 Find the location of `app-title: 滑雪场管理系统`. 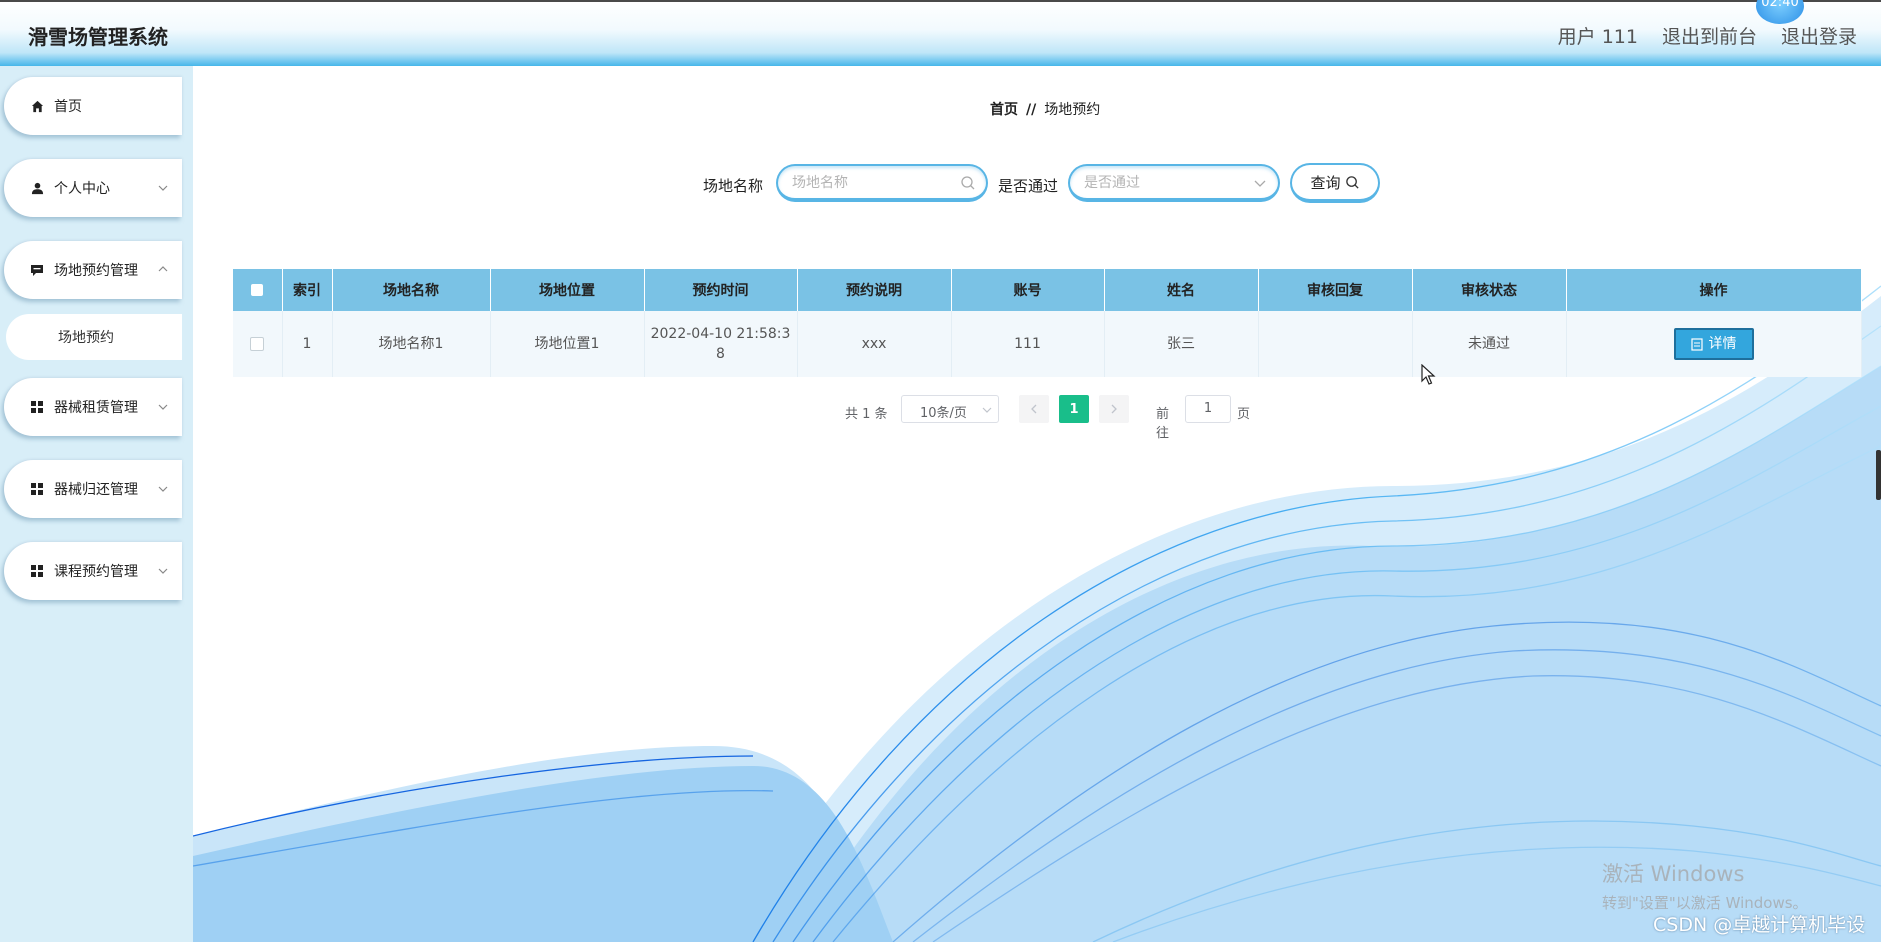

app-title: 滑雪场管理系统 is located at coordinates (98, 37).